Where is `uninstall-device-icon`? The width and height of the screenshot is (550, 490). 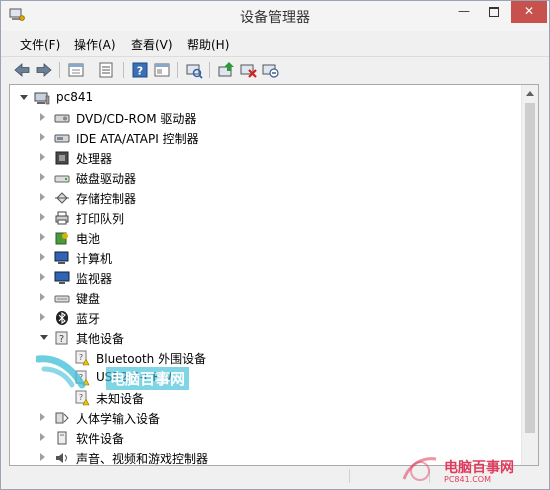
uninstall-device-icon is located at coordinates (248, 70).